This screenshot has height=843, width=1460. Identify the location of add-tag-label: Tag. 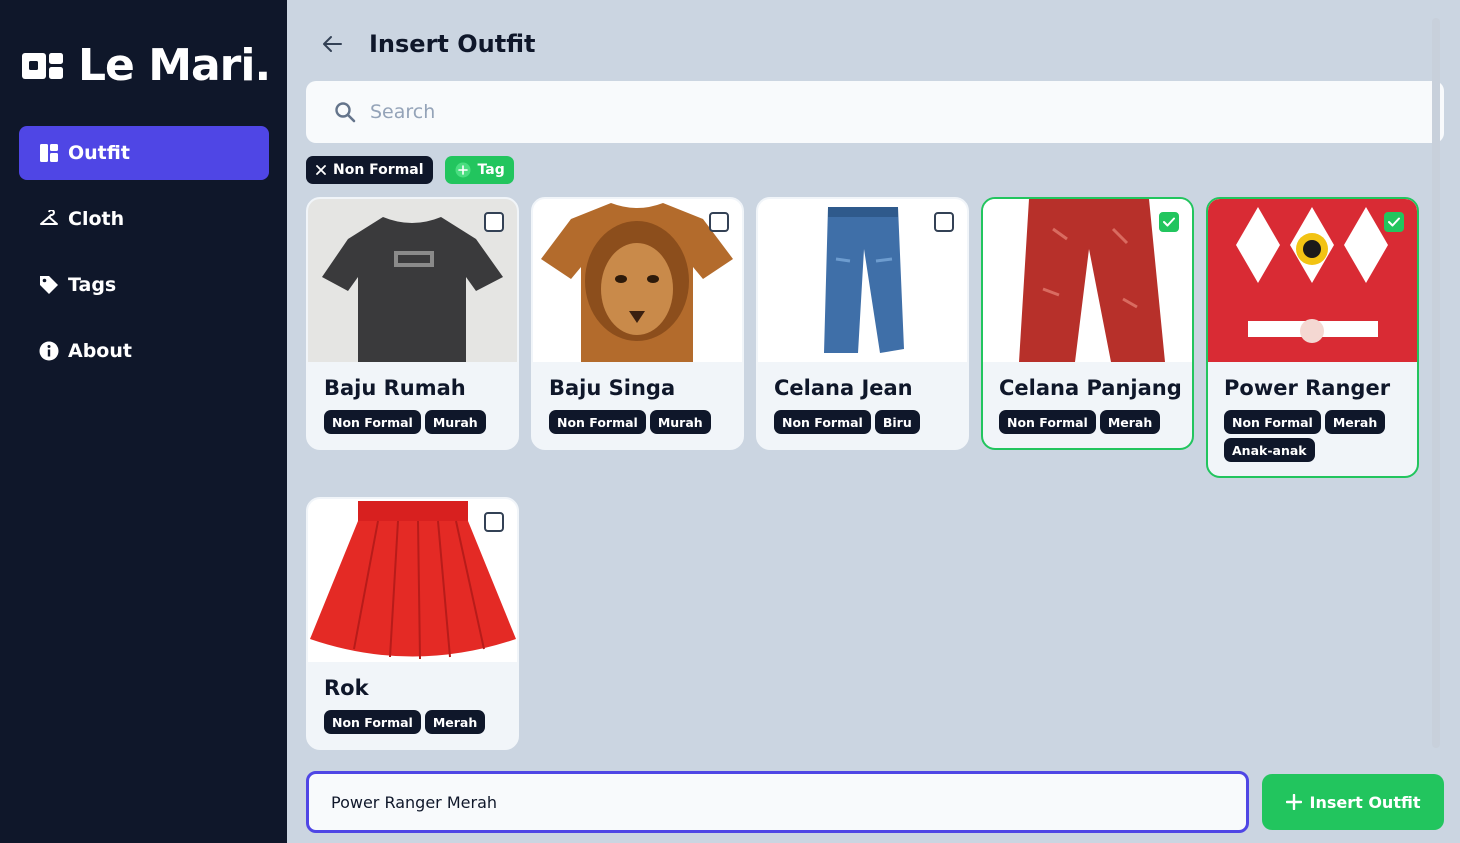
(491, 170).